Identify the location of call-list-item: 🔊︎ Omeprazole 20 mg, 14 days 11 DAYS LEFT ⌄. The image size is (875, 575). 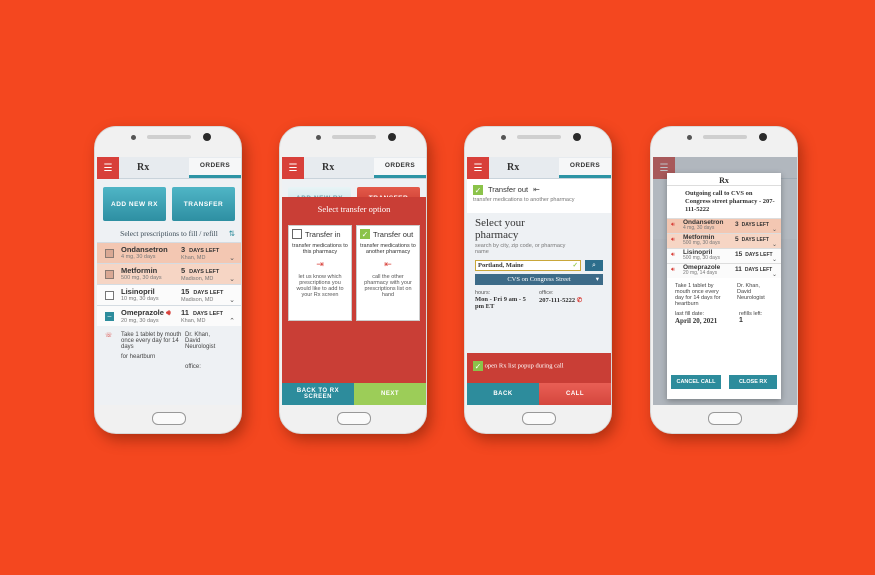
(724, 270).